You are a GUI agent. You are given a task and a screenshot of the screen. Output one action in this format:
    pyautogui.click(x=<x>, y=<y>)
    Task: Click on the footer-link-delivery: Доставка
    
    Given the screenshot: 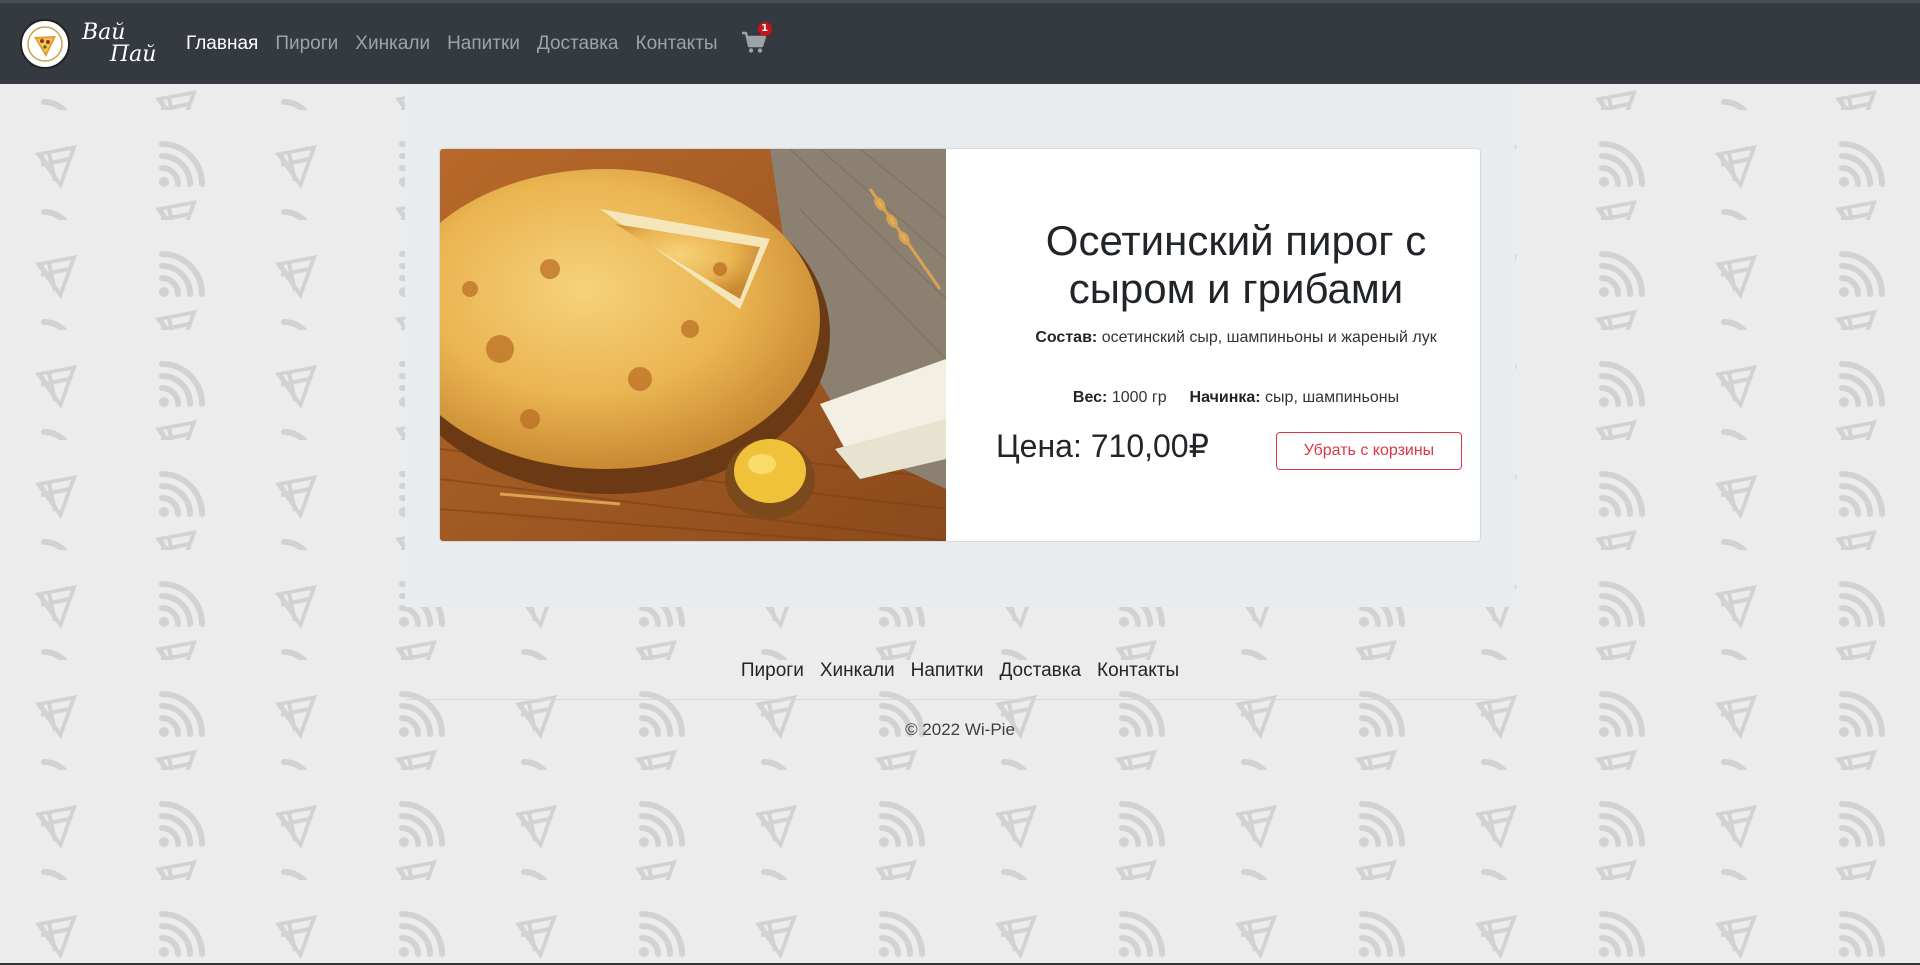 What is the action you would take?
    pyautogui.click(x=1040, y=671)
    